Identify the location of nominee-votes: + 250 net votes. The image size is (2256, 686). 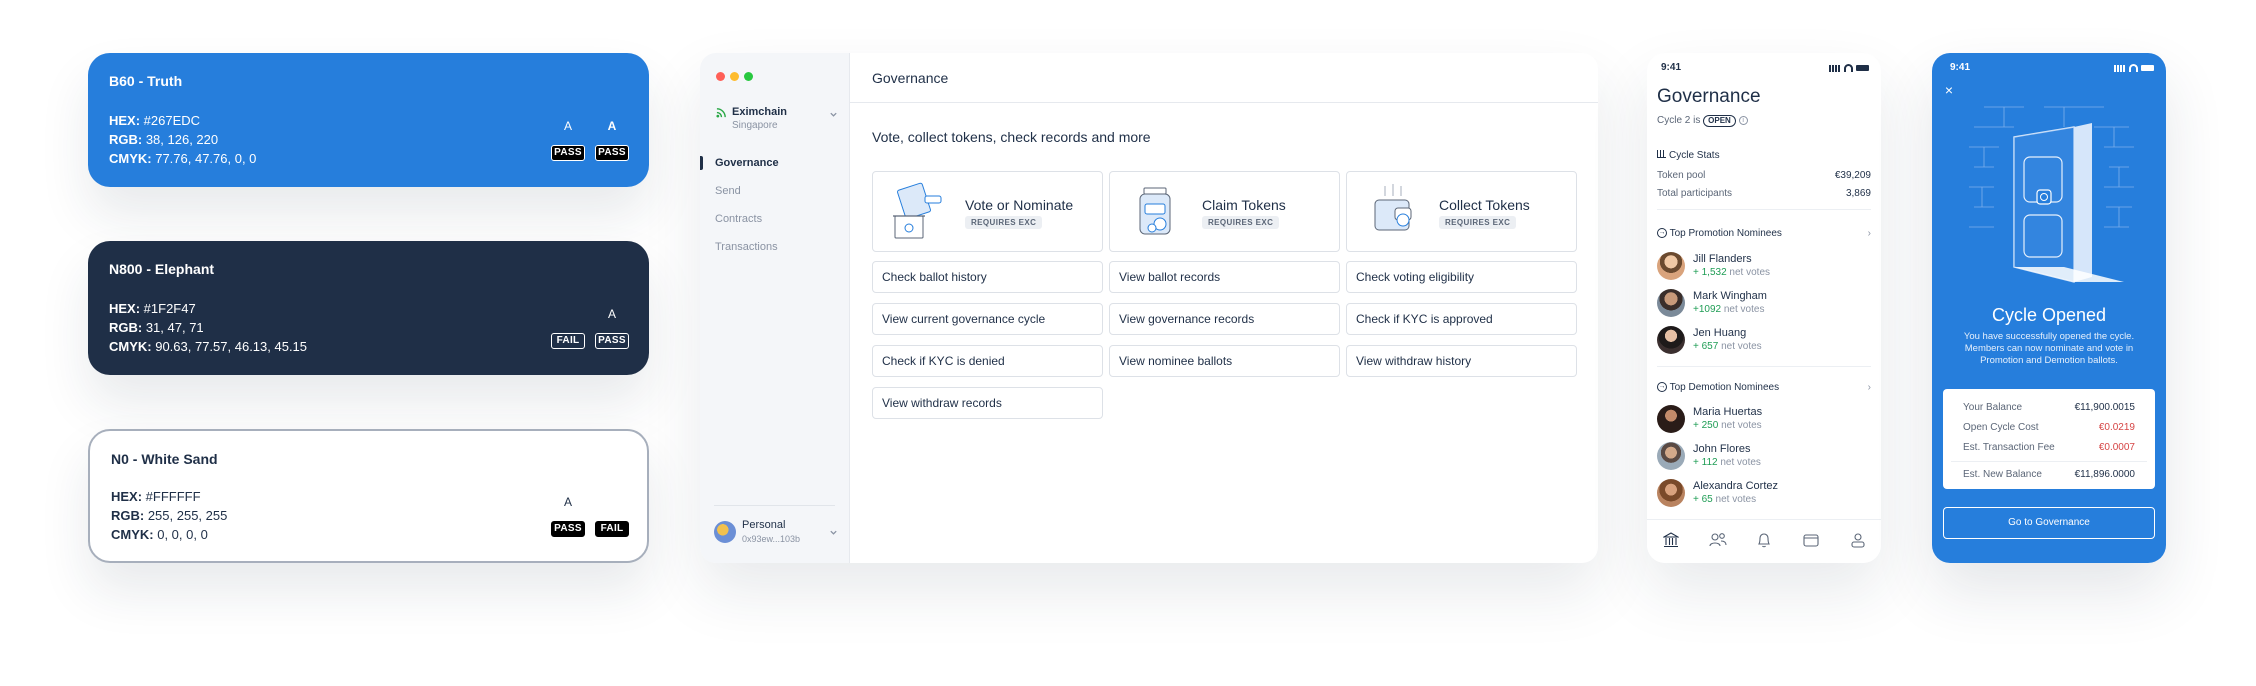
(1727, 425).